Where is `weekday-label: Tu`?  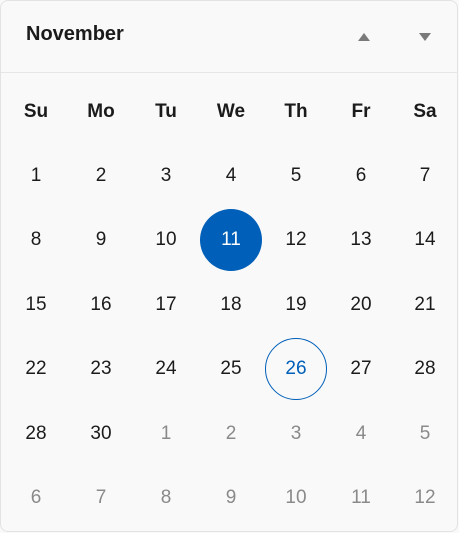
weekday-label: Tu is located at coordinates (166, 111).